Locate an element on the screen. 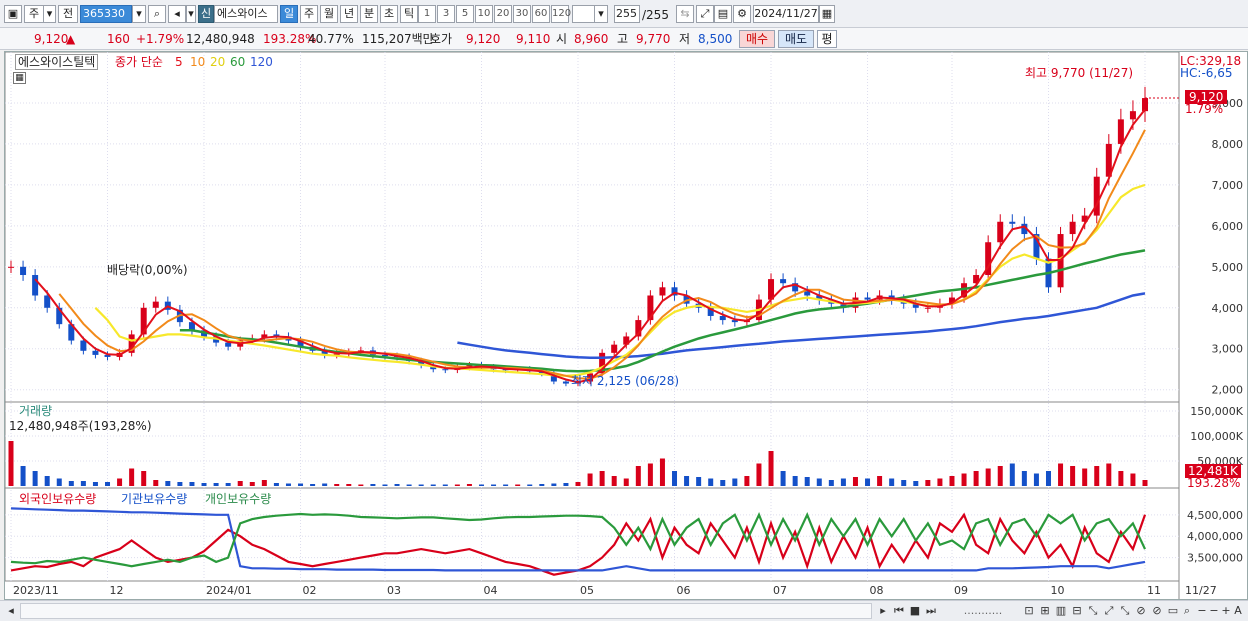 This screenshot has height=621, width=1248. interval-button-5: 5 is located at coordinates (465, 14).